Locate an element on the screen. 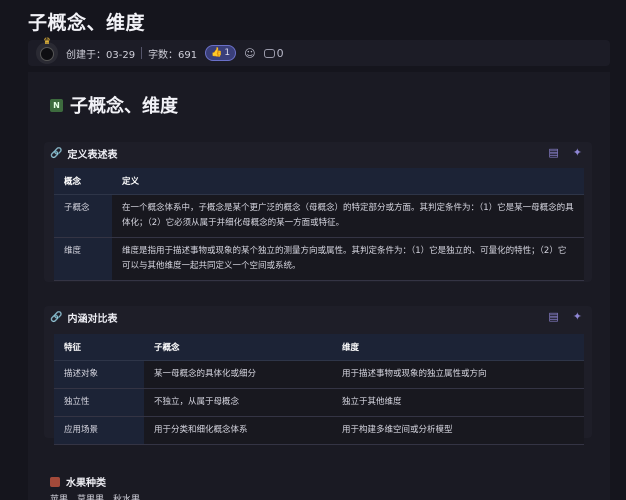 The image size is (626, 500). column-header: 特征 is located at coordinates (99, 347).